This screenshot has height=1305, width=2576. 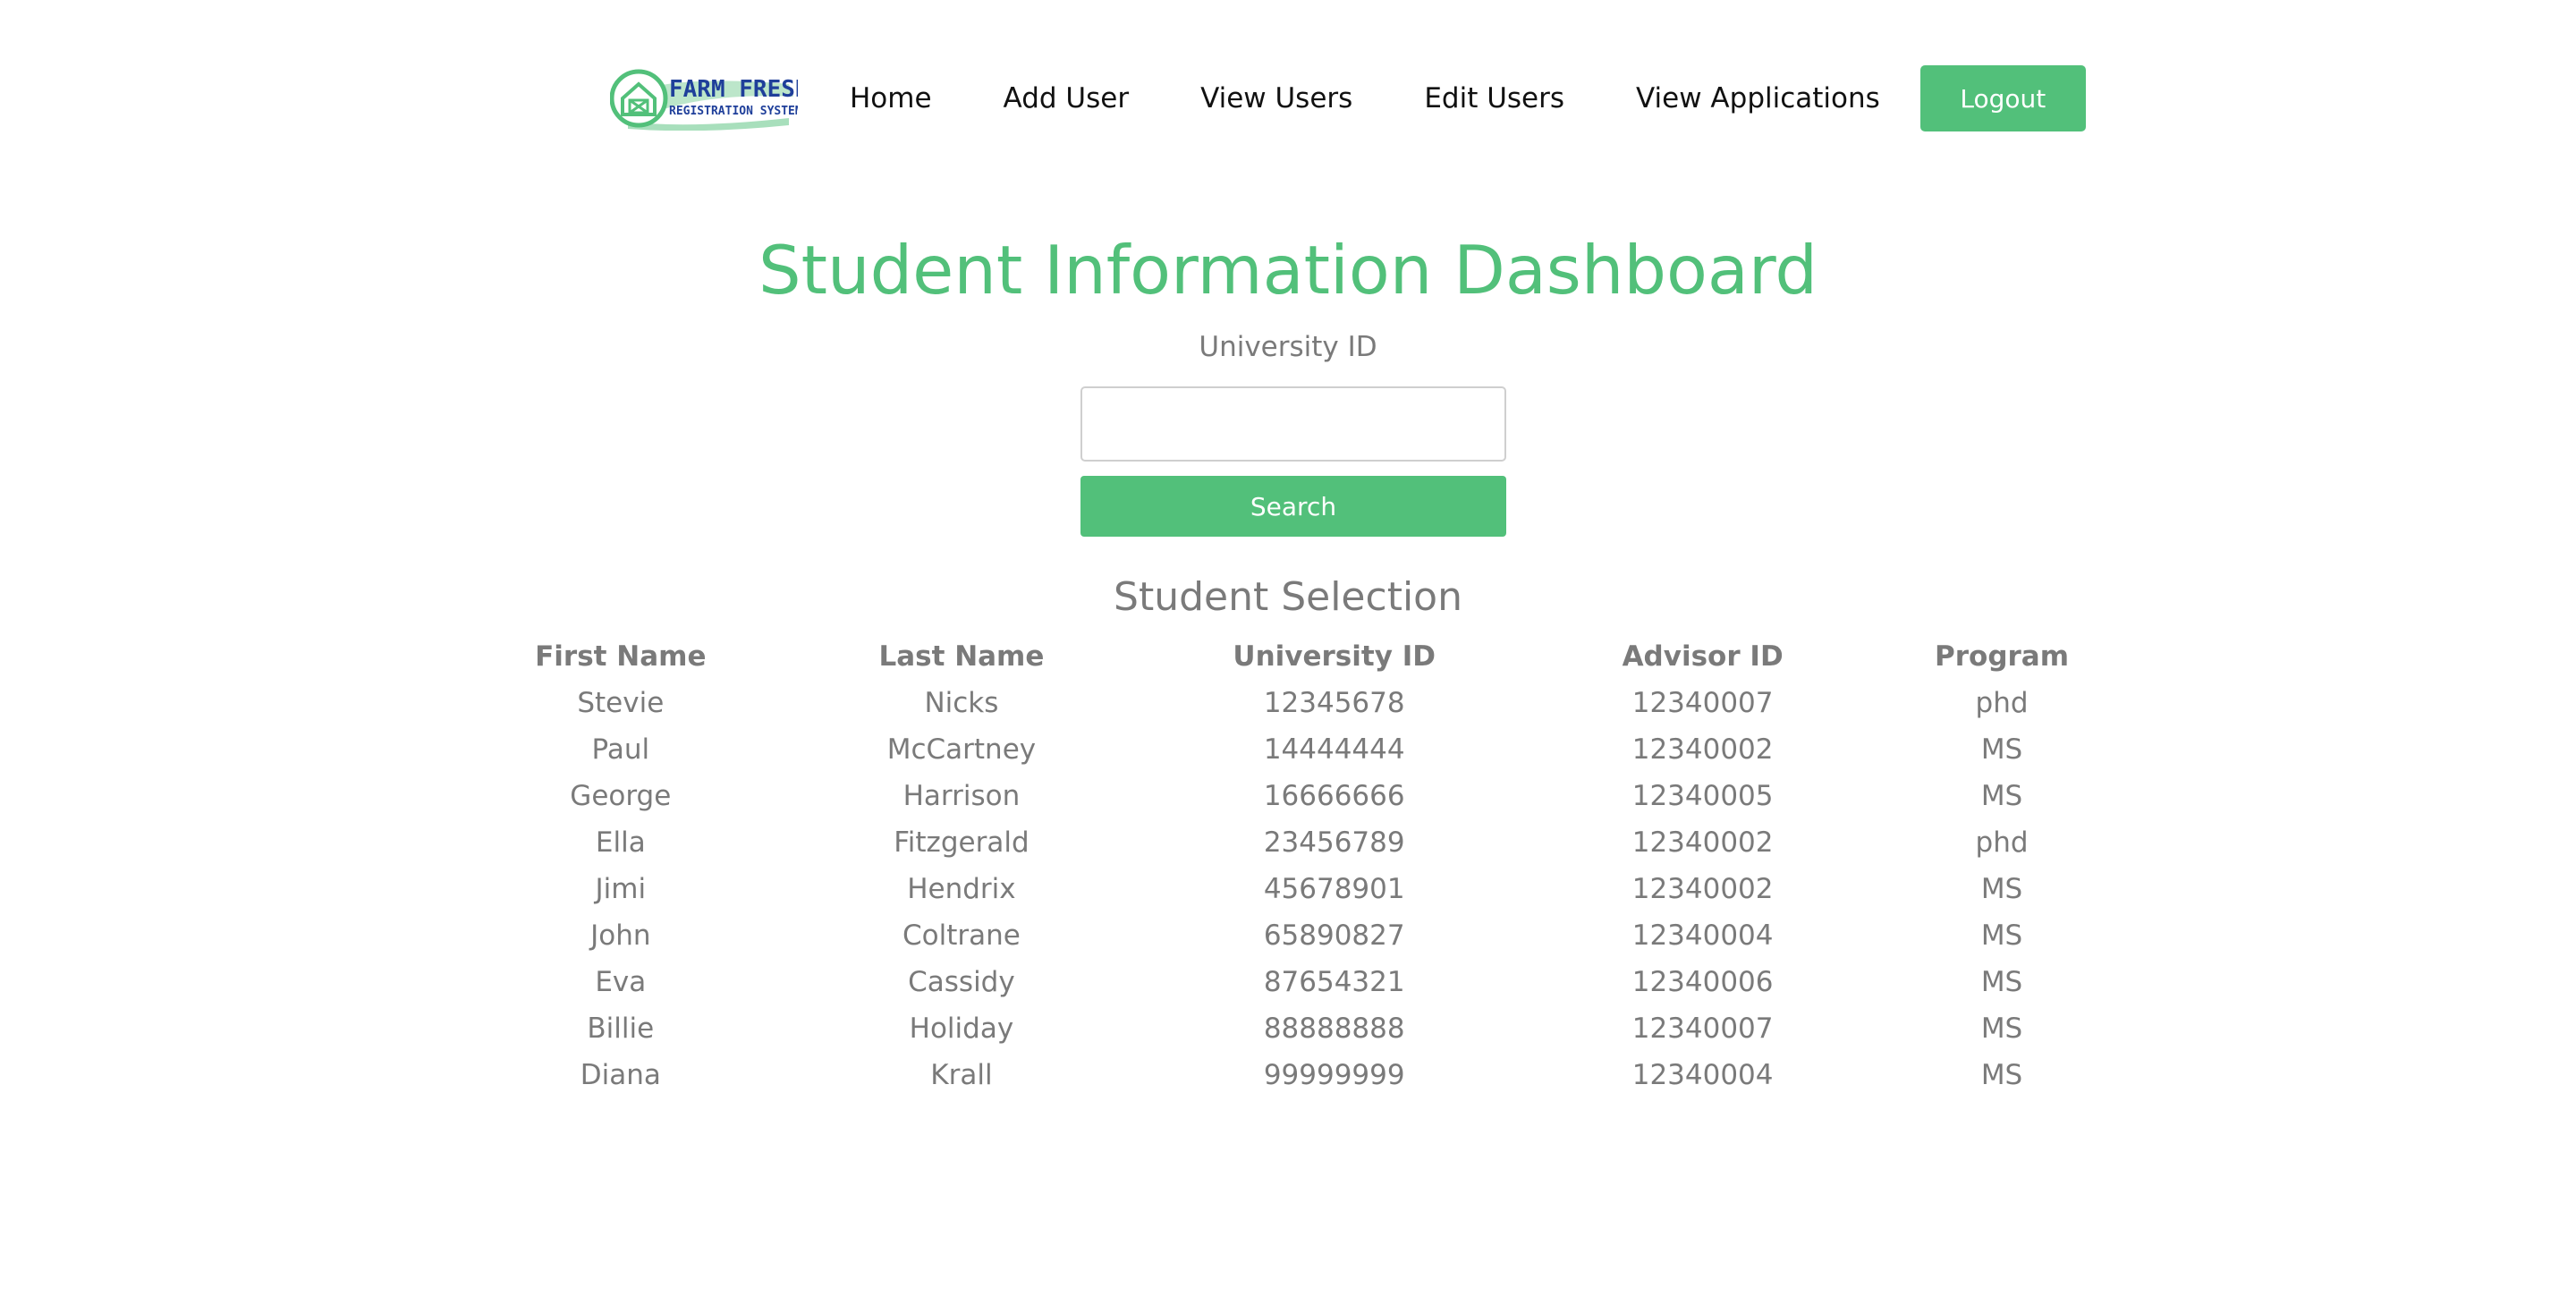 I want to click on table-row: John Coltrane 65890827 12340004 MS, so click(x=1292, y=936).